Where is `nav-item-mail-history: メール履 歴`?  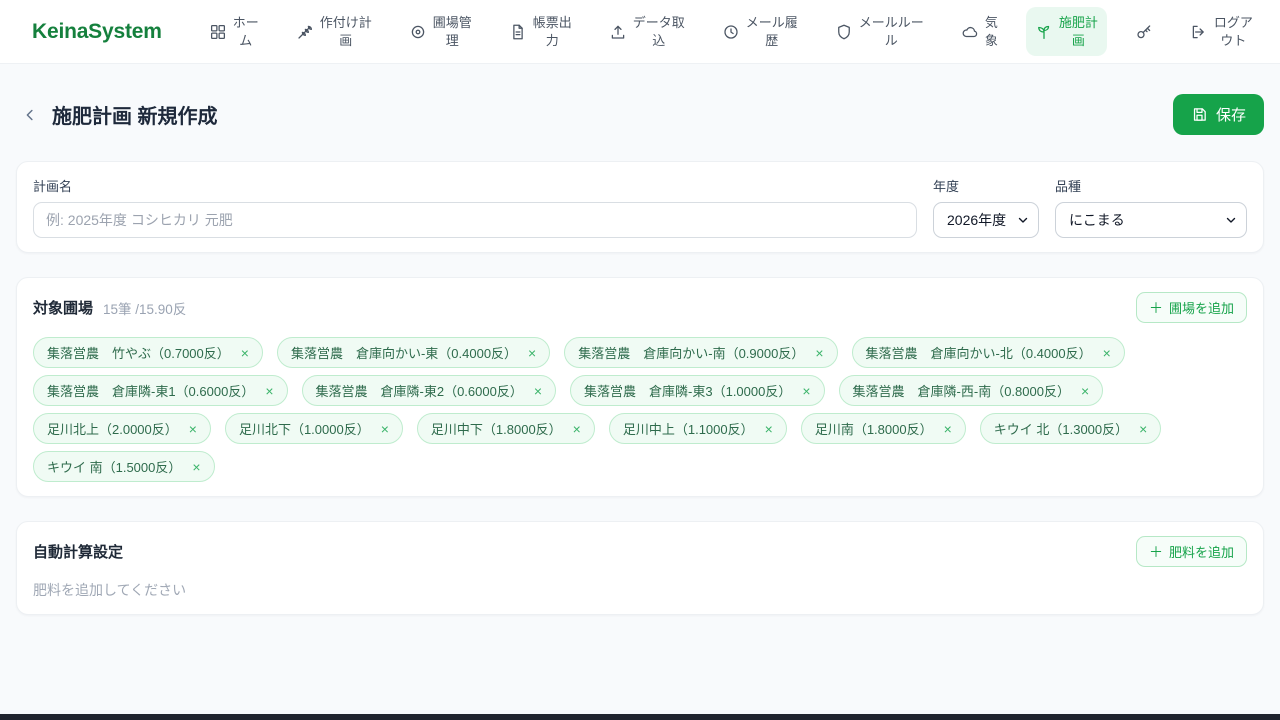
nav-item-mail-history: メール履 歴 is located at coordinates (760, 31).